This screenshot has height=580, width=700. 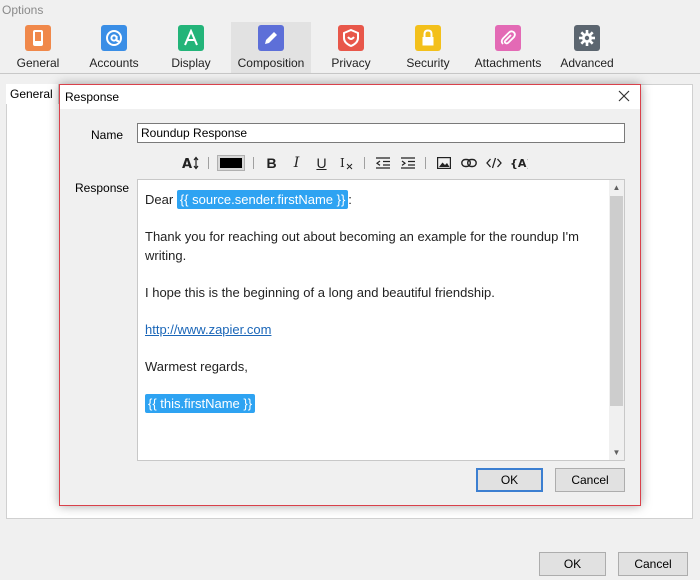 What do you see at coordinates (107, 135) in the screenshot?
I see `name-label: Name` at bounding box center [107, 135].